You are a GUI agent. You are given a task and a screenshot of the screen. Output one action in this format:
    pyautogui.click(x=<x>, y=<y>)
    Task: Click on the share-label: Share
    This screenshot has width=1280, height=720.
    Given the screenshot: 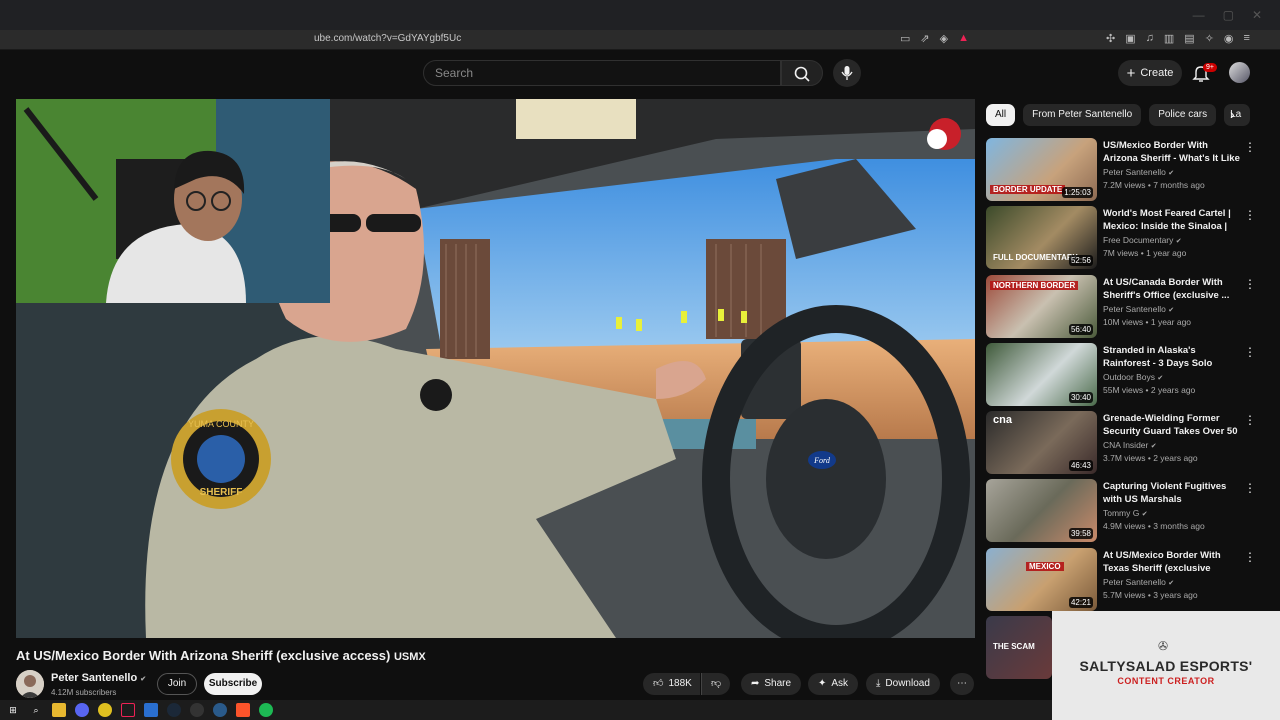 What is the action you would take?
    pyautogui.click(x=778, y=683)
    